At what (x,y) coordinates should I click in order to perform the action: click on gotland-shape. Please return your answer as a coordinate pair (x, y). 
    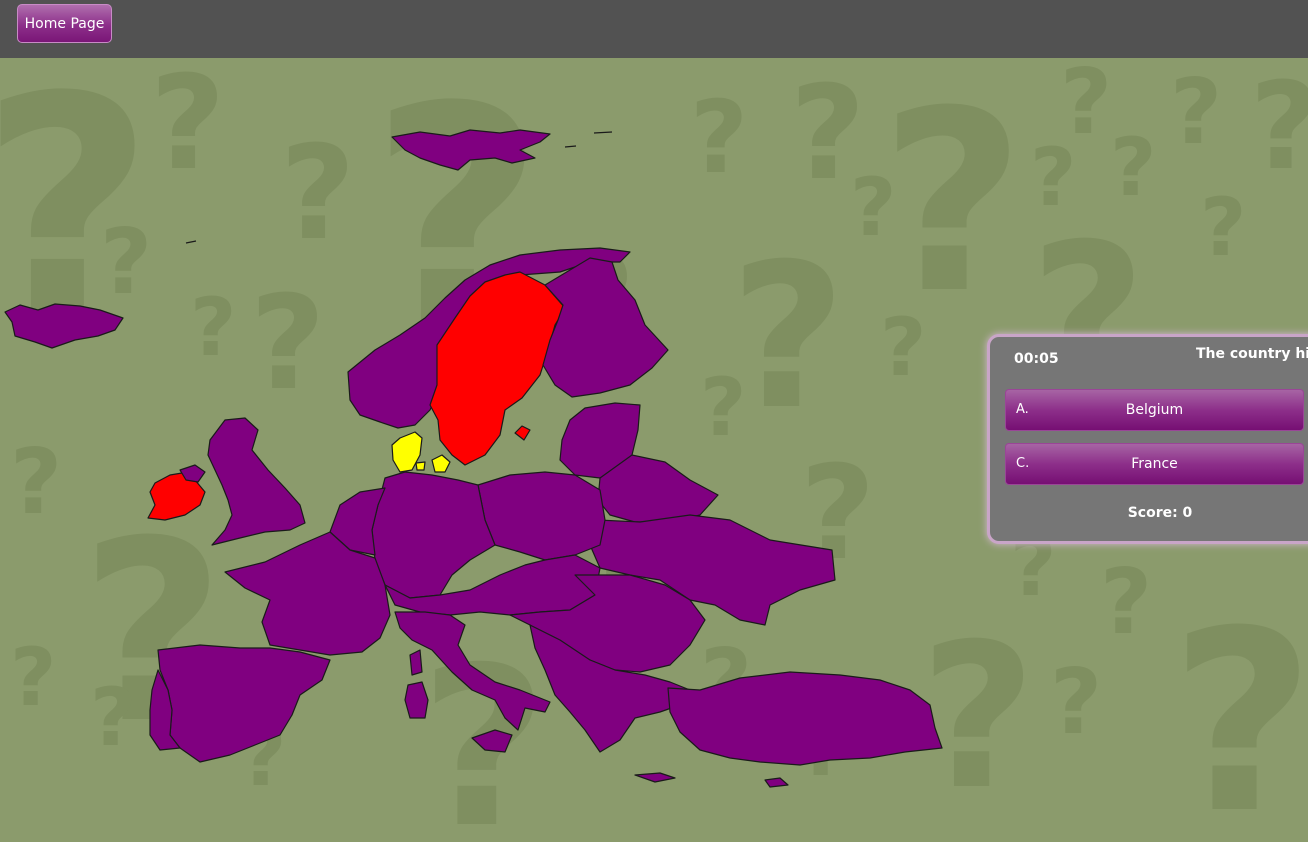
    Looking at the image, I should click on (522, 433).